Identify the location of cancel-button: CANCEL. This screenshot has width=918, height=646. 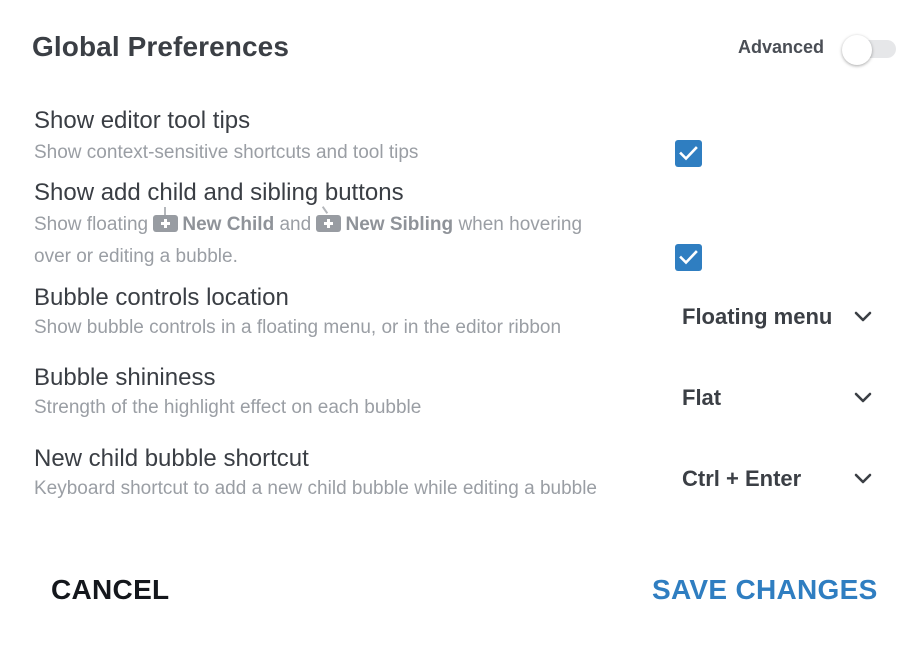
(110, 590).